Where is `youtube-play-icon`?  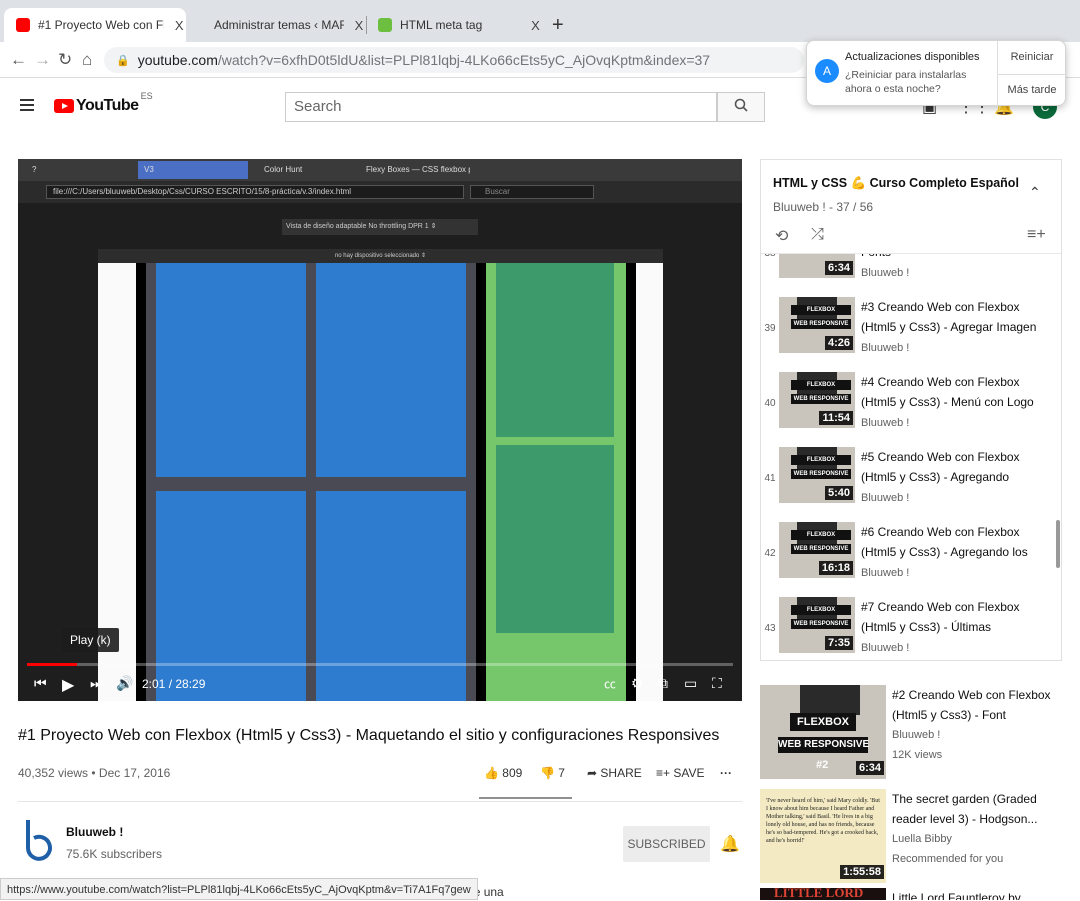
youtube-play-icon is located at coordinates (64, 106).